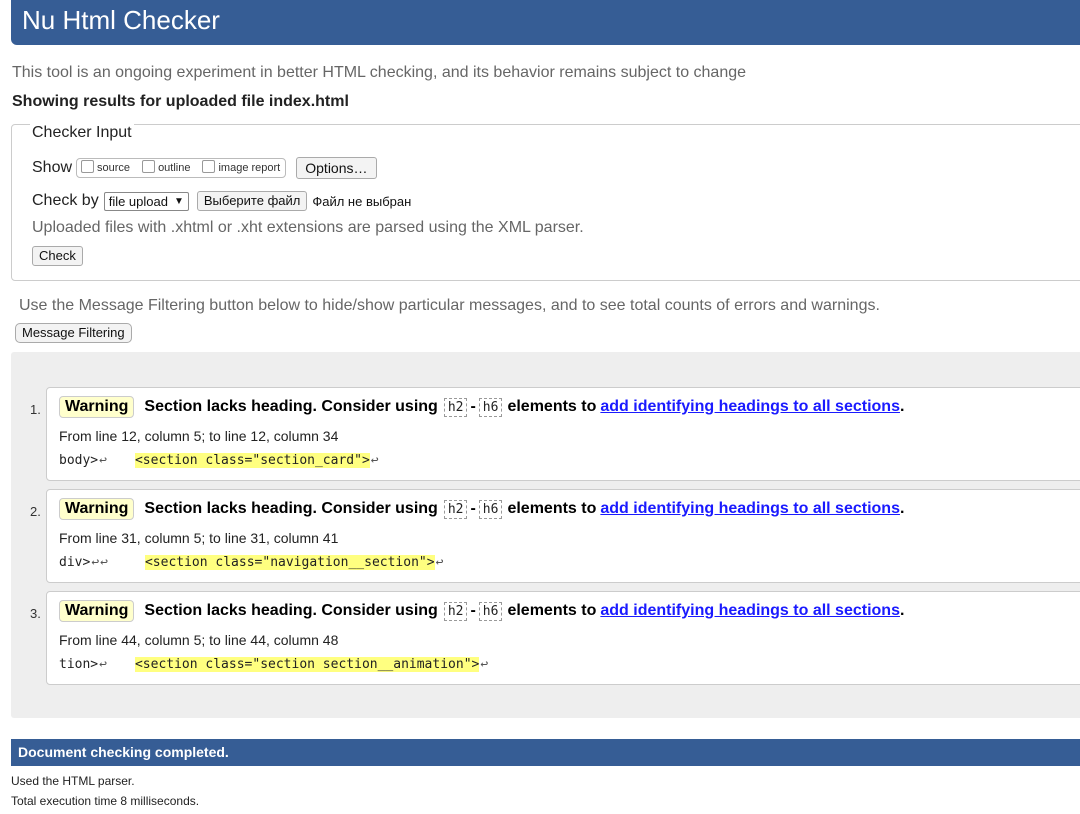  Describe the element at coordinates (75, 562) in the screenshot. I see `extract-prefix: div>` at that location.